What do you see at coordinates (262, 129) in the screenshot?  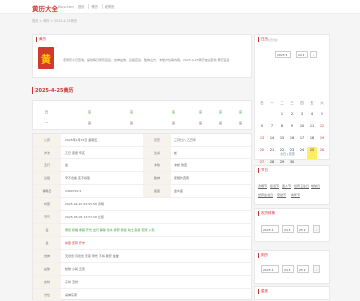 I see `calendar-day: 6` at bounding box center [262, 129].